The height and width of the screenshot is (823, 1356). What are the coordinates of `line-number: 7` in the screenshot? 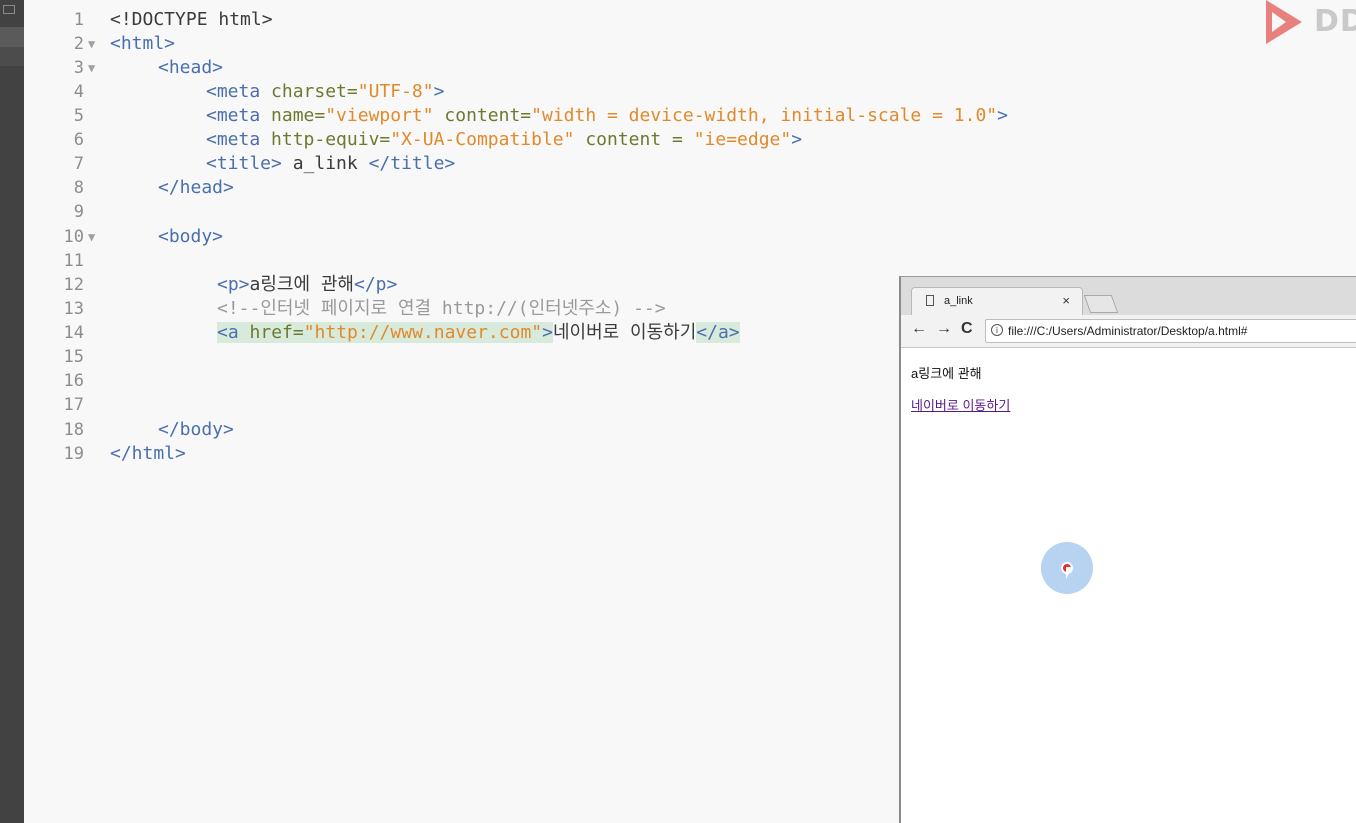 It's located at (78, 164).